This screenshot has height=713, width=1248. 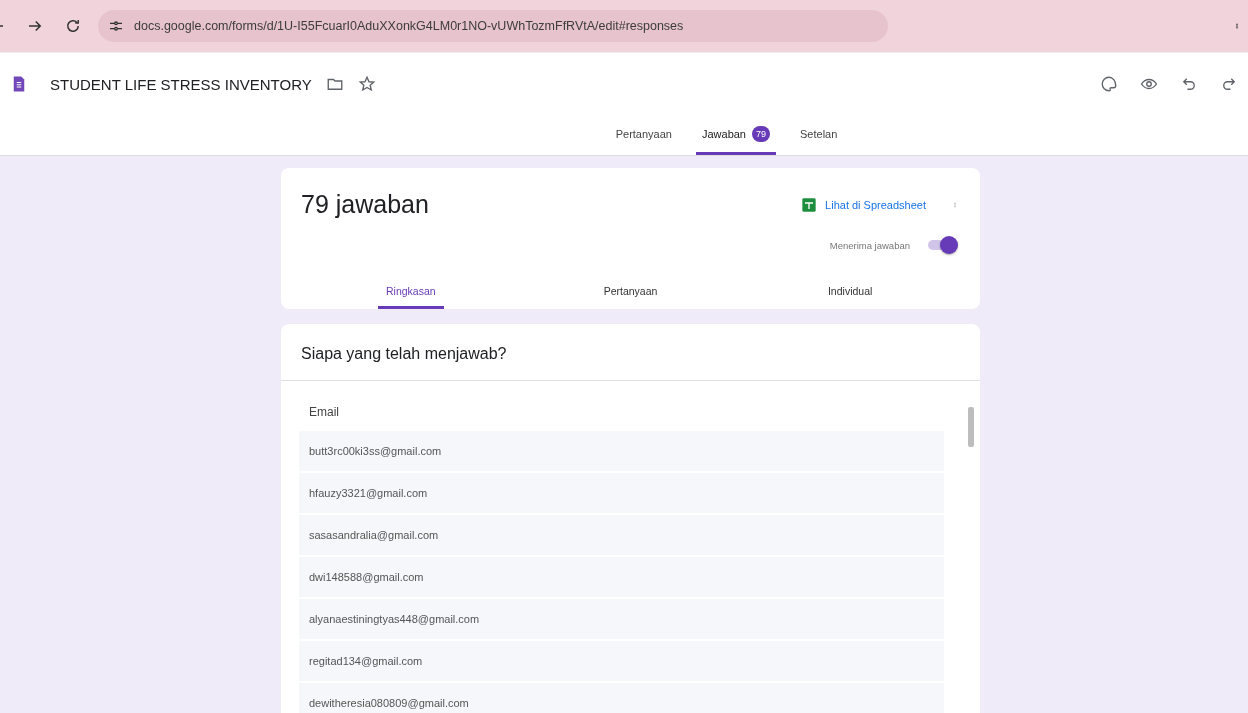 I want to click on reload-icon, so click(x=73, y=26).